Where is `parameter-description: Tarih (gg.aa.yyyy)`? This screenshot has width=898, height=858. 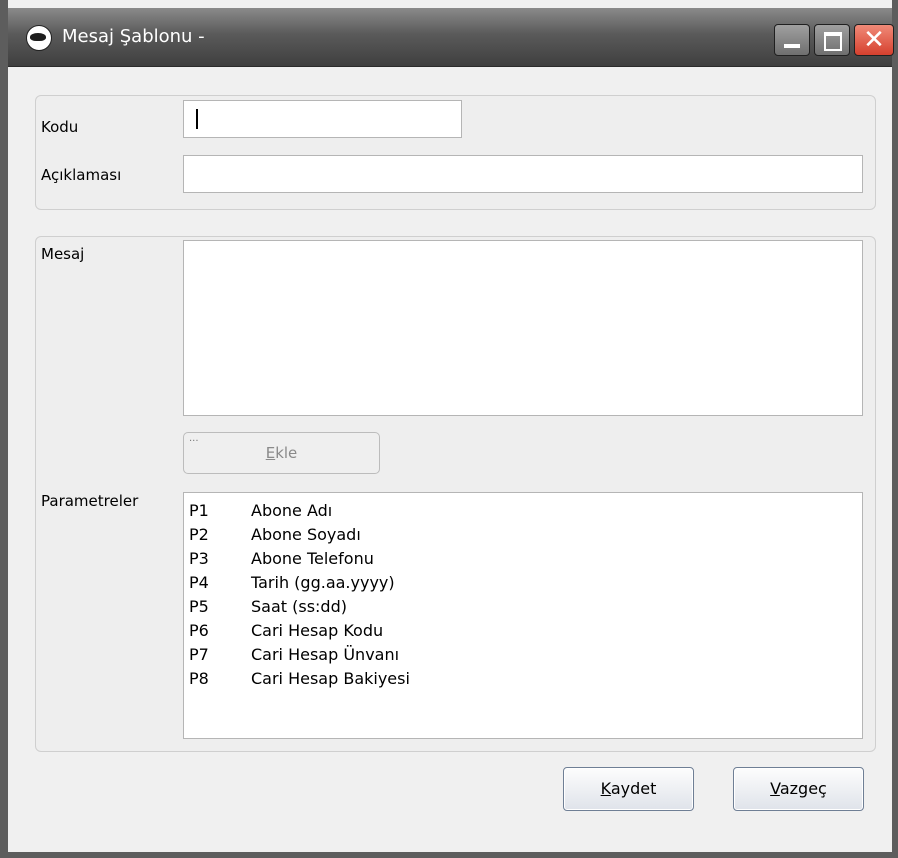 parameter-description: Tarih (gg.aa.yyyy) is located at coordinates (323, 582).